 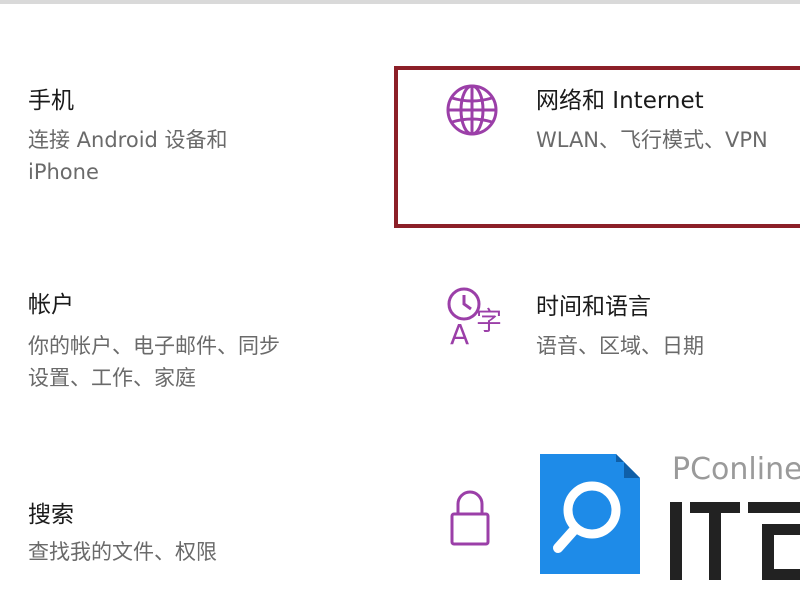 What do you see at coordinates (122, 552) in the screenshot?
I see `tile-search-desc: 查找我的文件、权限` at bounding box center [122, 552].